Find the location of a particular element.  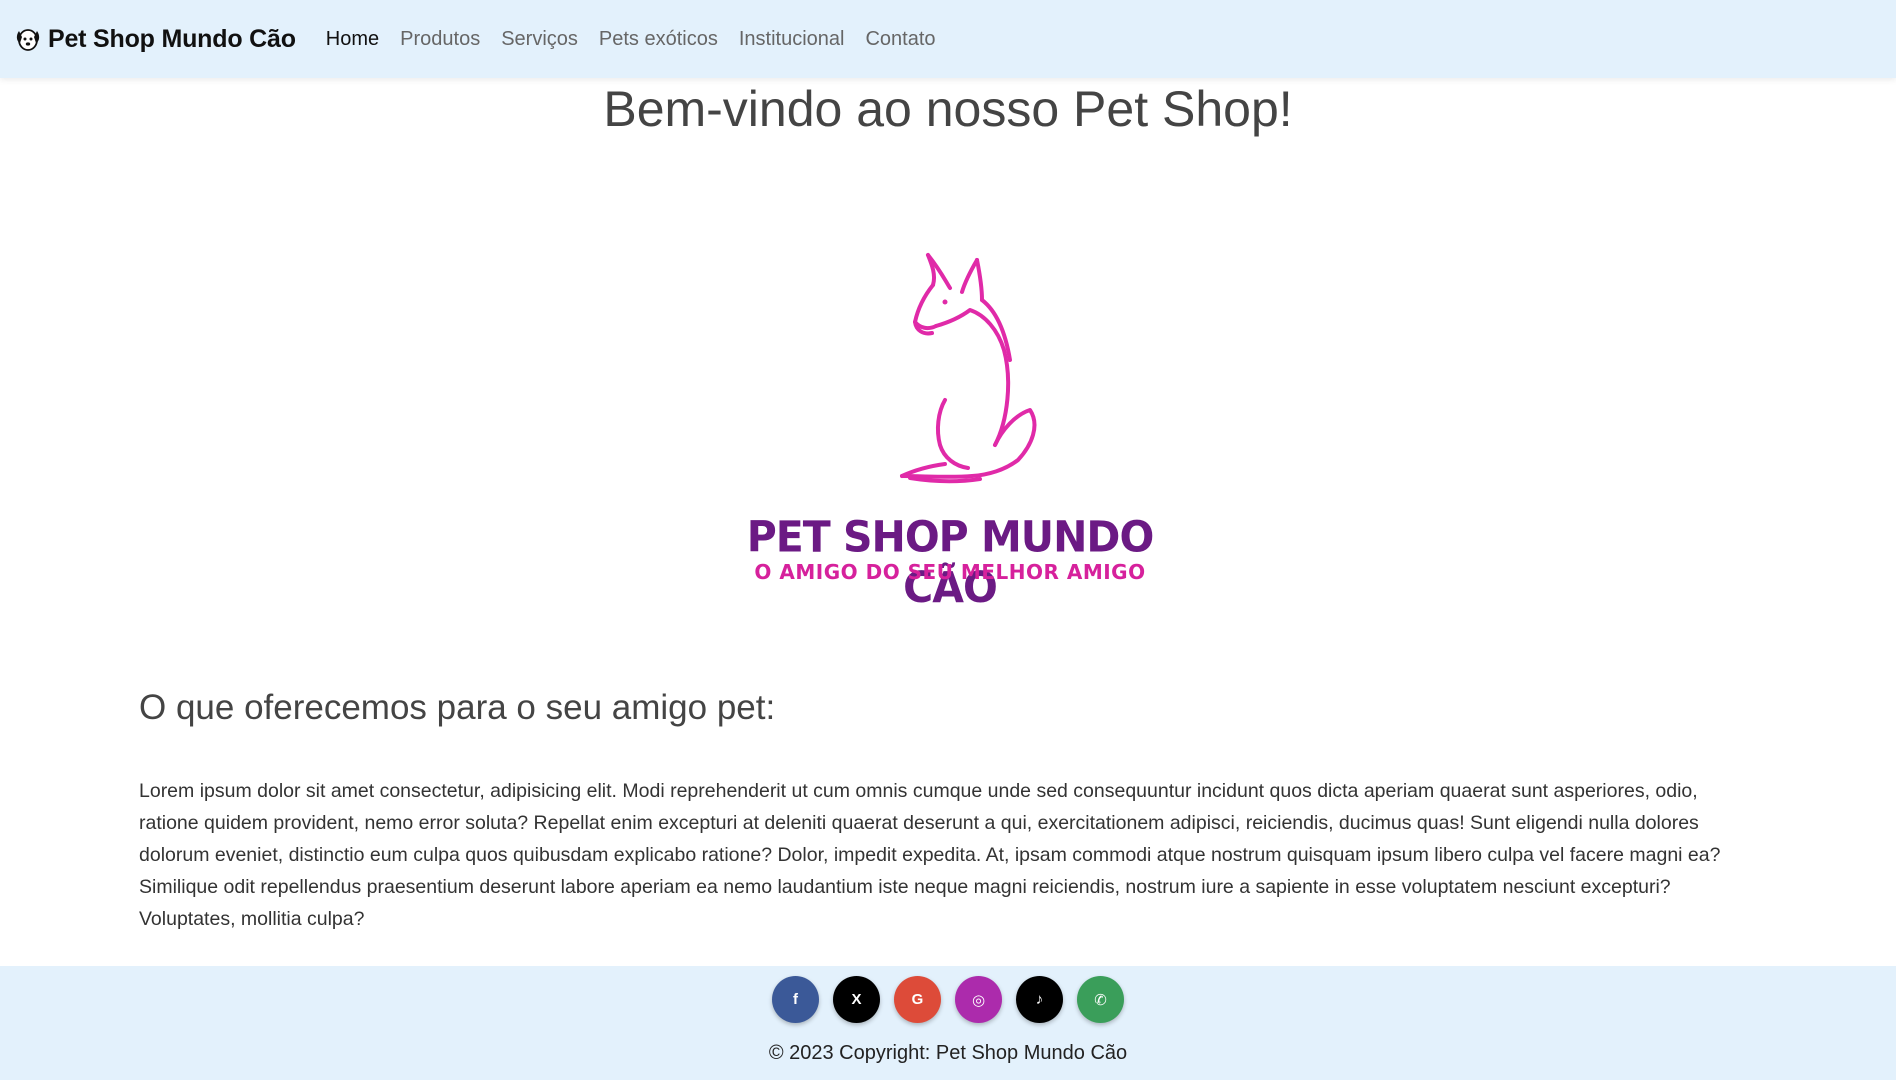

nav-link-pets-exoticos: Pets exóticos is located at coordinates (658, 39).